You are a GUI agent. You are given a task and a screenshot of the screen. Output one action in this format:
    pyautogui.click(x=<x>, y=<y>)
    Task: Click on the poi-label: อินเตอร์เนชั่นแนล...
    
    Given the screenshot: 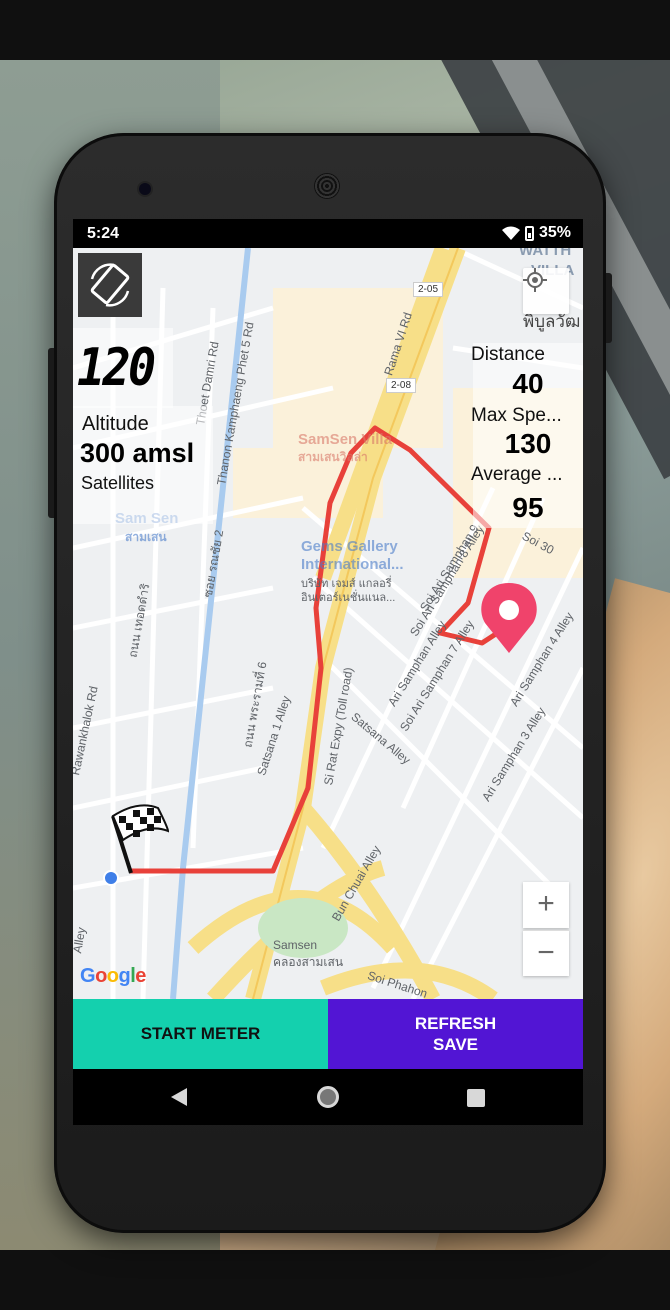 What is the action you would take?
    pyautogui.click(x=348, y=598)
    